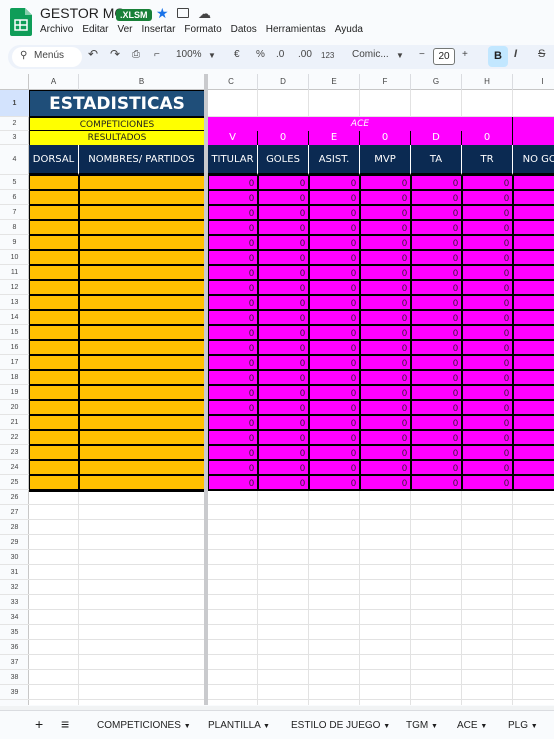 Image resolution: width=554 pixels, height=739 pixels. What do you see at coordinates (237, 54) in the screenshot?
I see `currency-button: €` at bounding box center [237, 54].